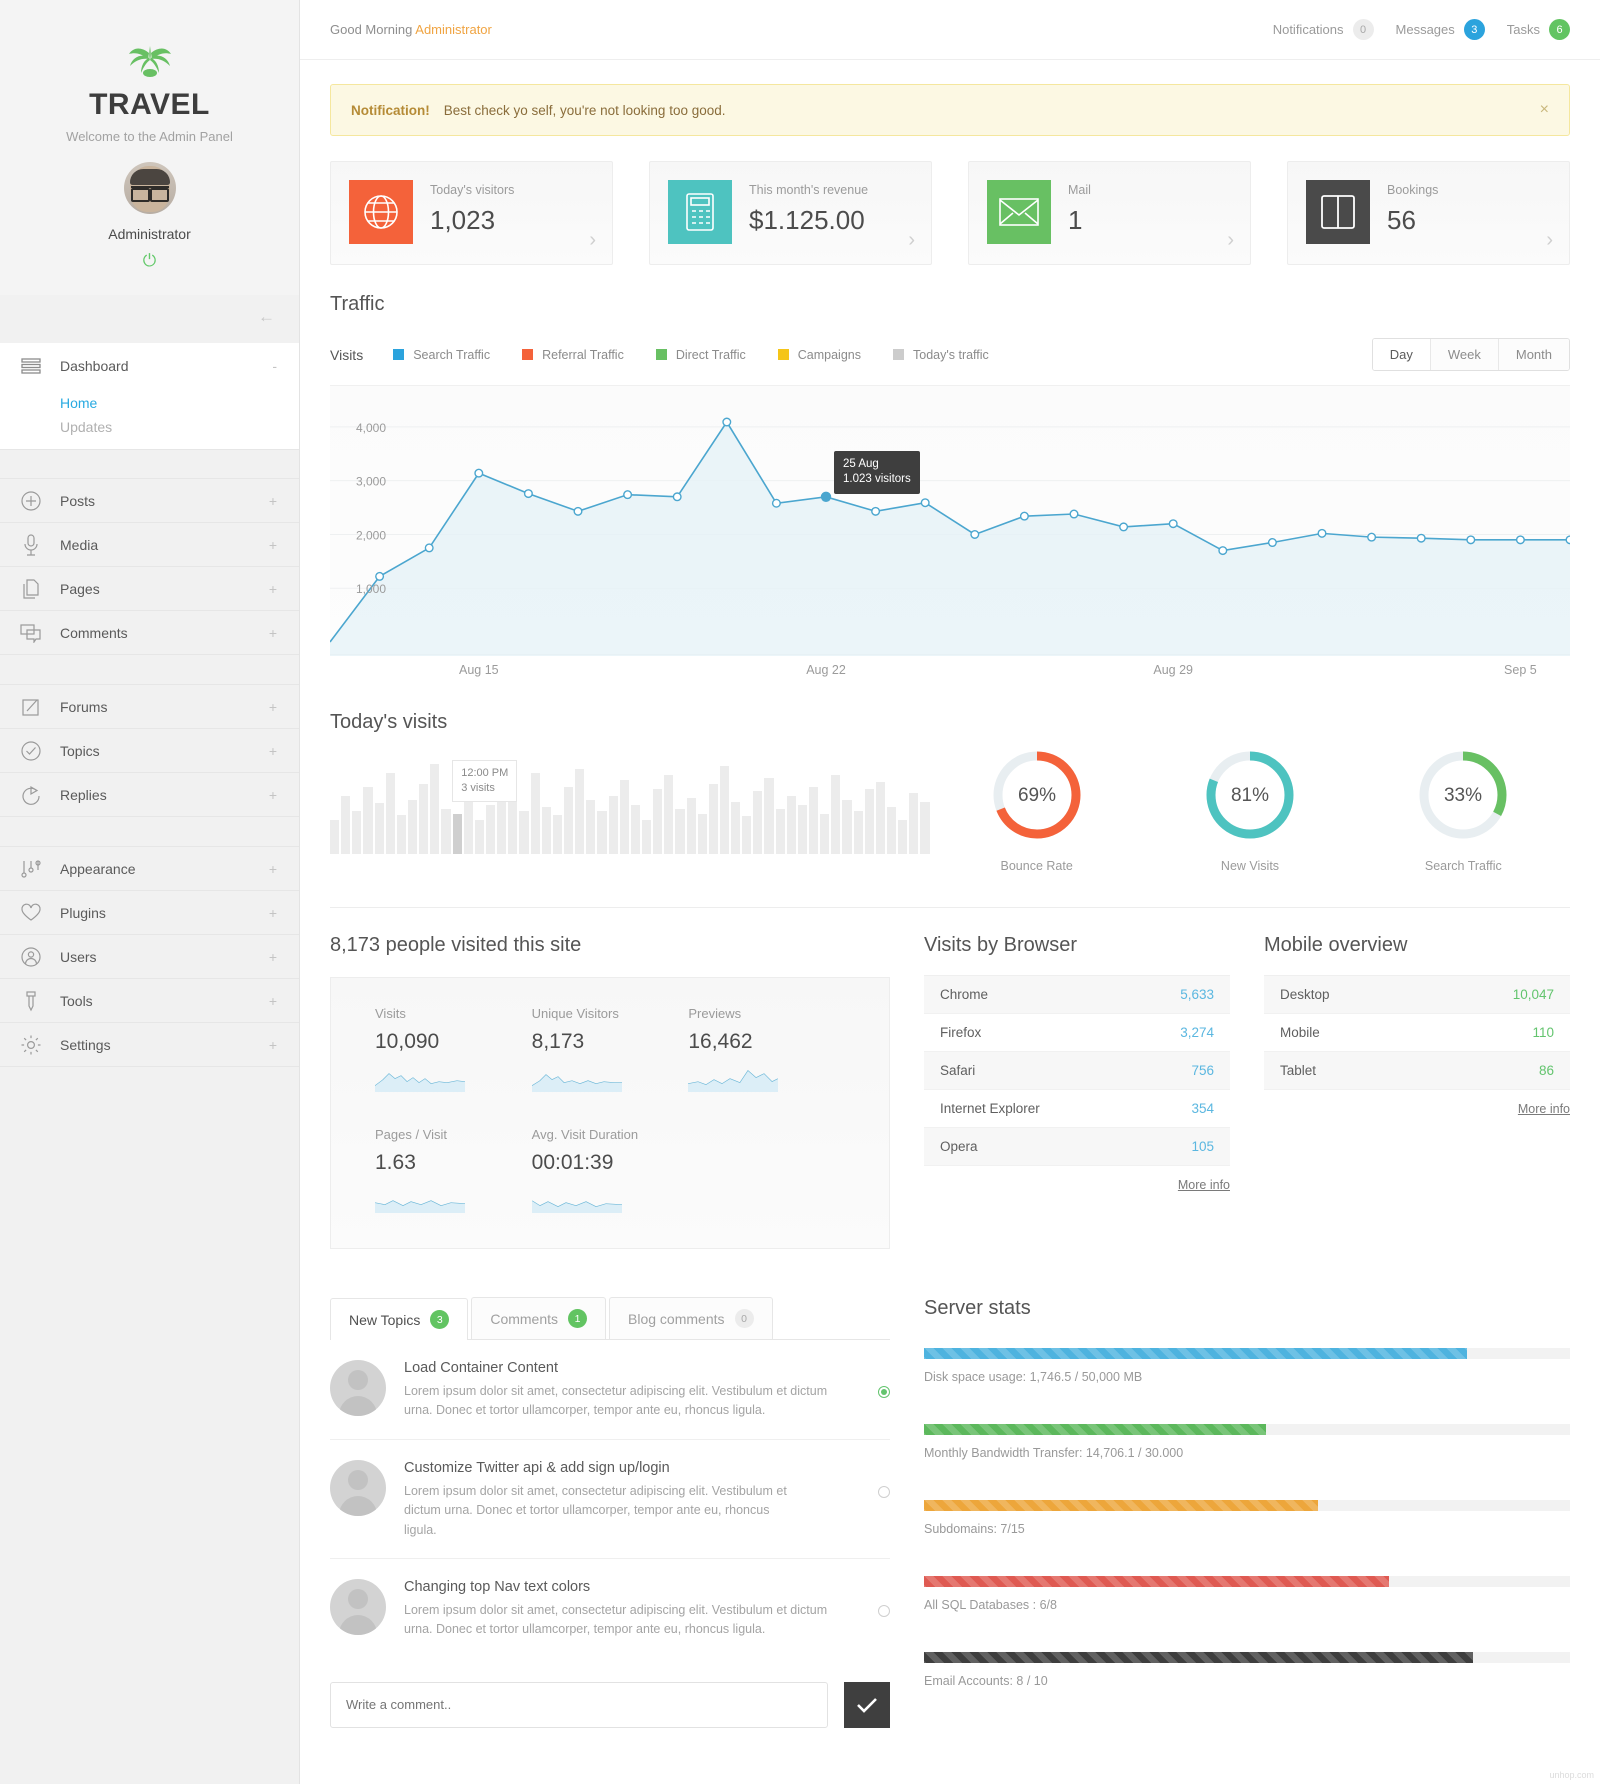 The height and width of the screenshot is (1784, 1600). I want to click on todays-visits-bar-chart: 12:00 PM 3 visits, so click(630, 807).